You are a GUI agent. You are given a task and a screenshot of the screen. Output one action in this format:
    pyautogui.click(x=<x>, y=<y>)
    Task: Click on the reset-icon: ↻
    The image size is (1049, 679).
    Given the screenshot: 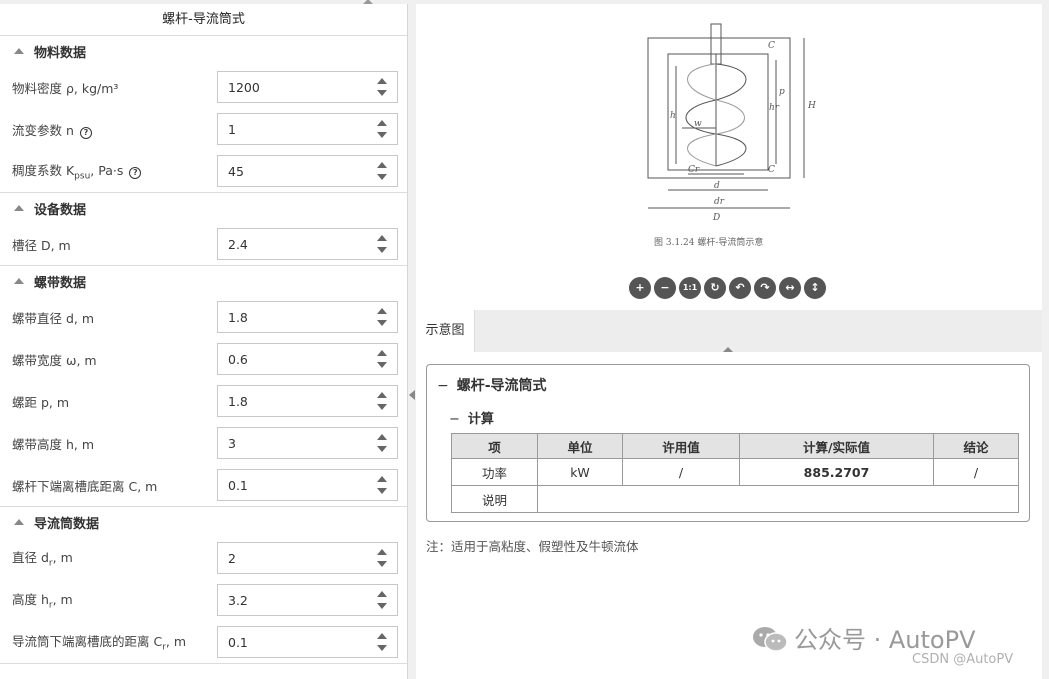 What is the action you would take?
    pyautogui.click(x=715, y=288)
    